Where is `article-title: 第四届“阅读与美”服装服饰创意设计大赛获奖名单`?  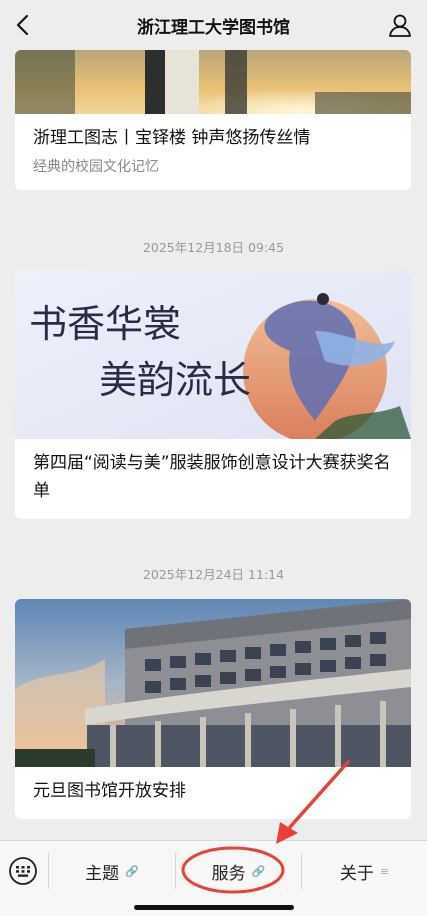
article-title: 第四届“阅读与美”服装服饰创意设计大赛获奖名单 is located at coordinates (213, 477).